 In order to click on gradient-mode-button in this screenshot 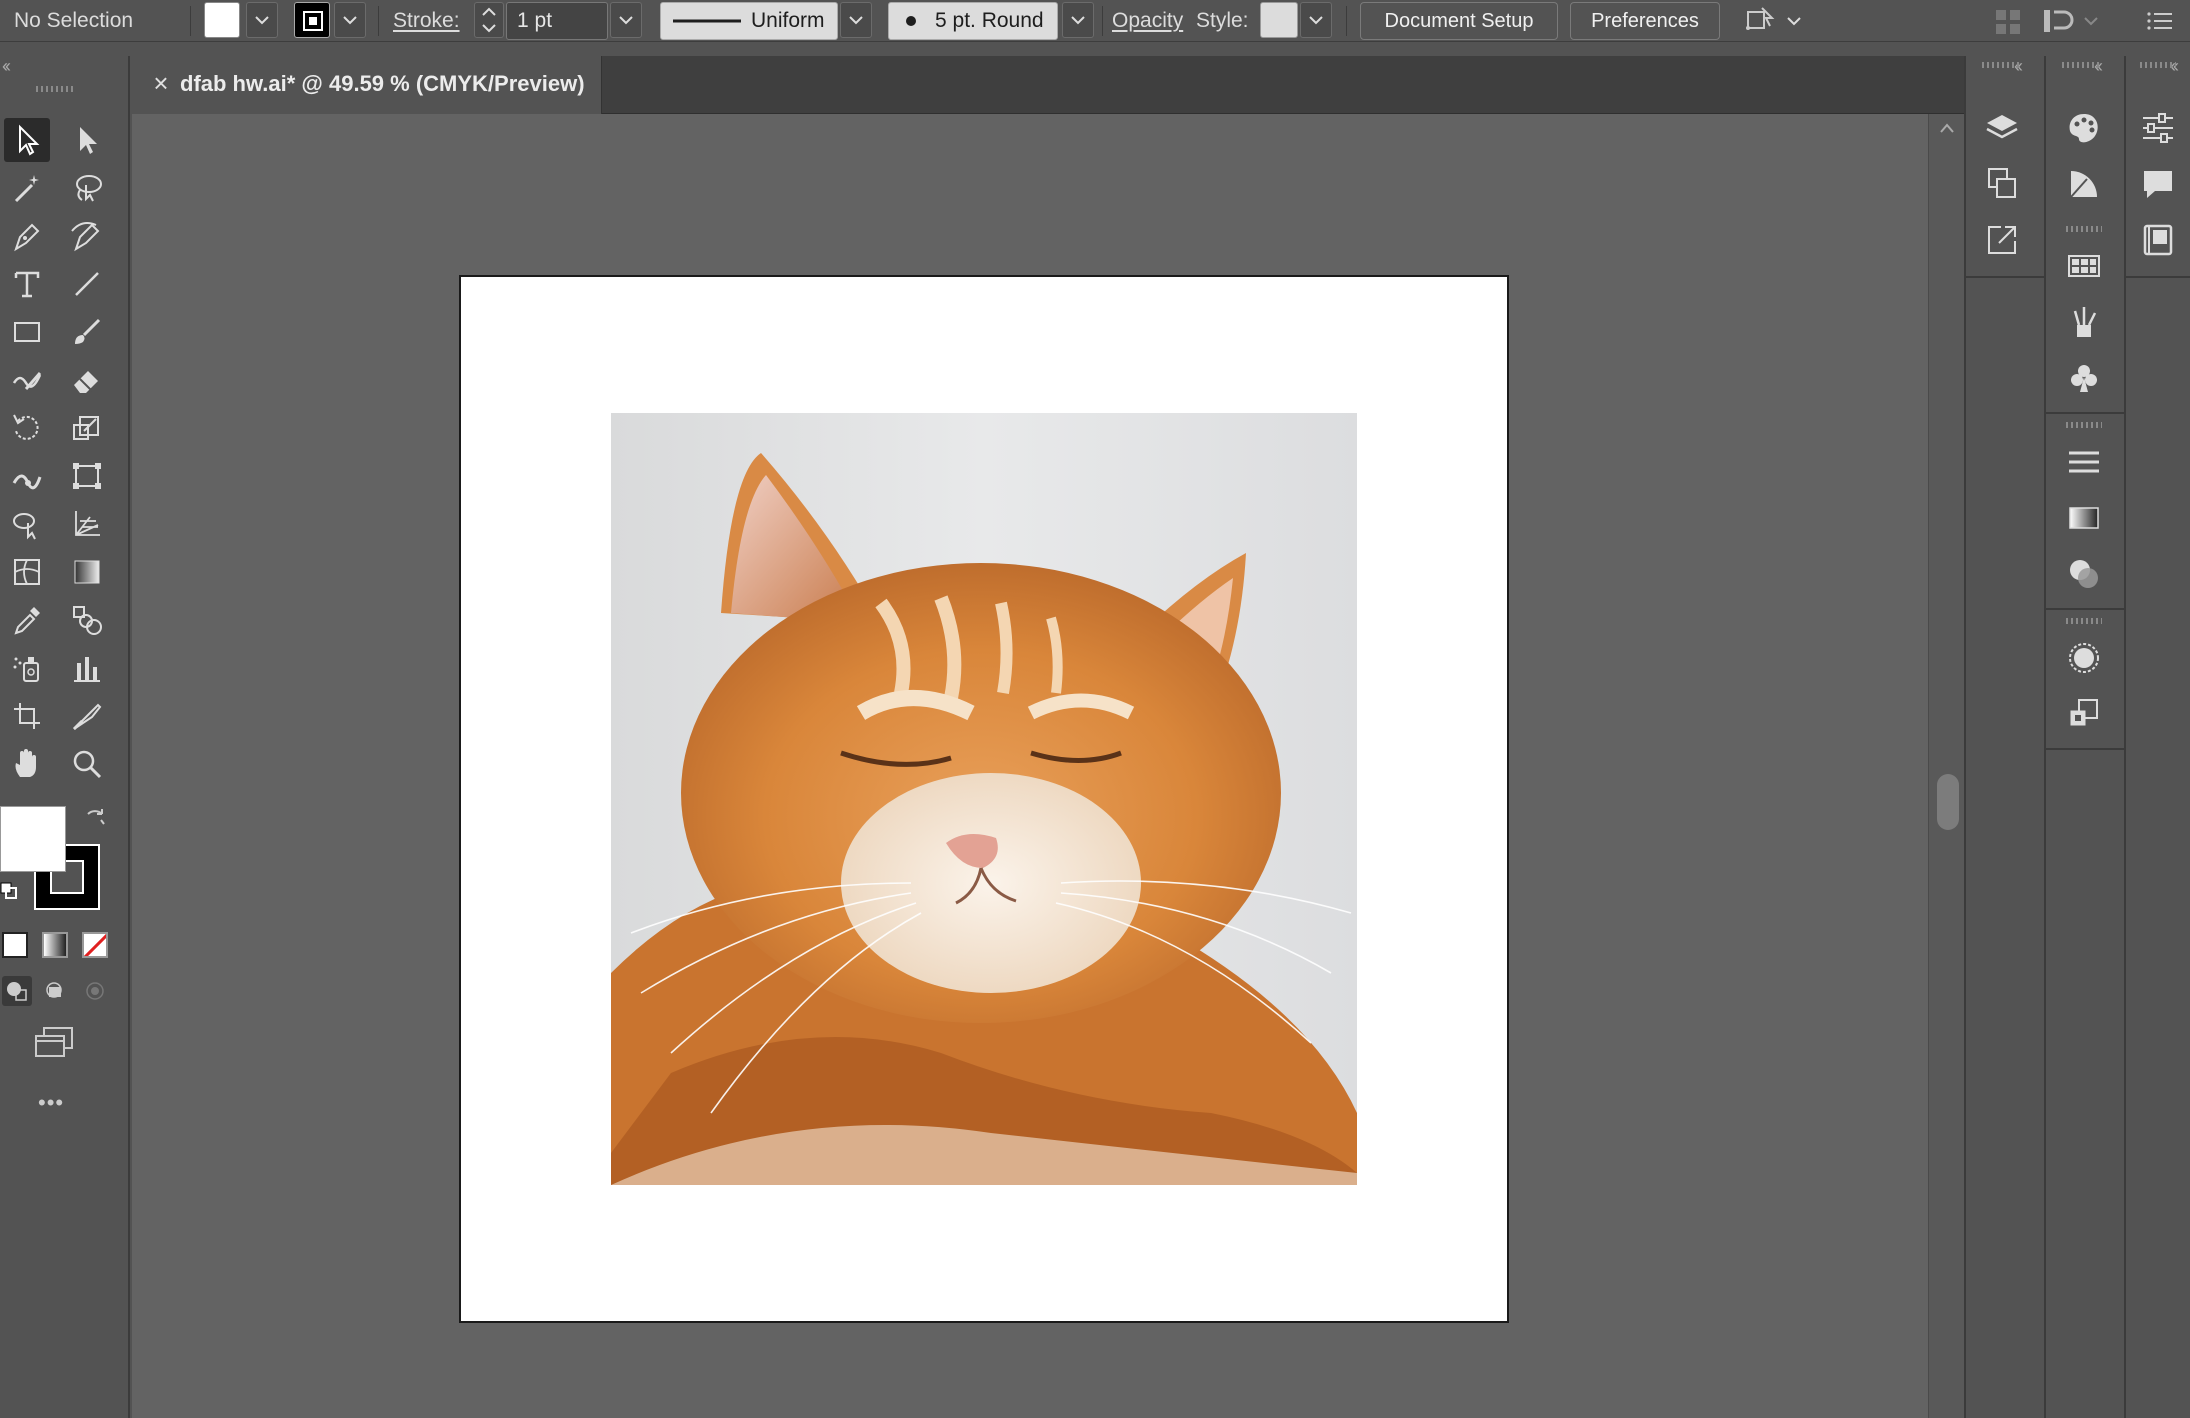, I will do `click(55, 945)`.